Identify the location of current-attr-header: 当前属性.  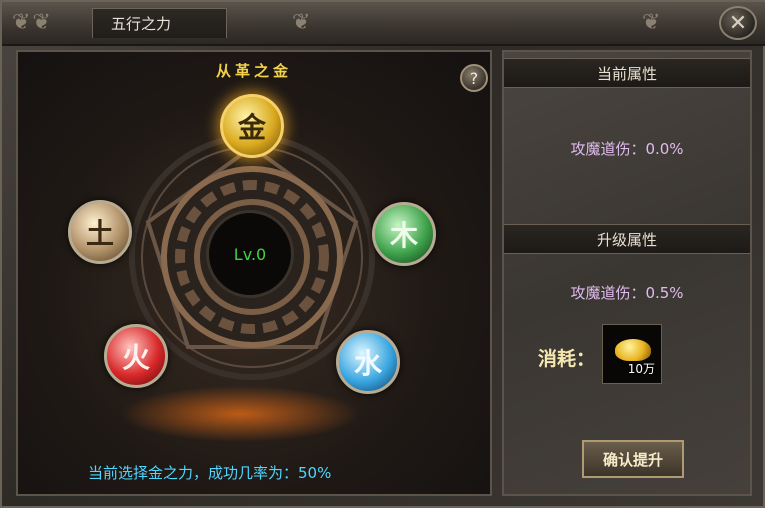
(627, 73).